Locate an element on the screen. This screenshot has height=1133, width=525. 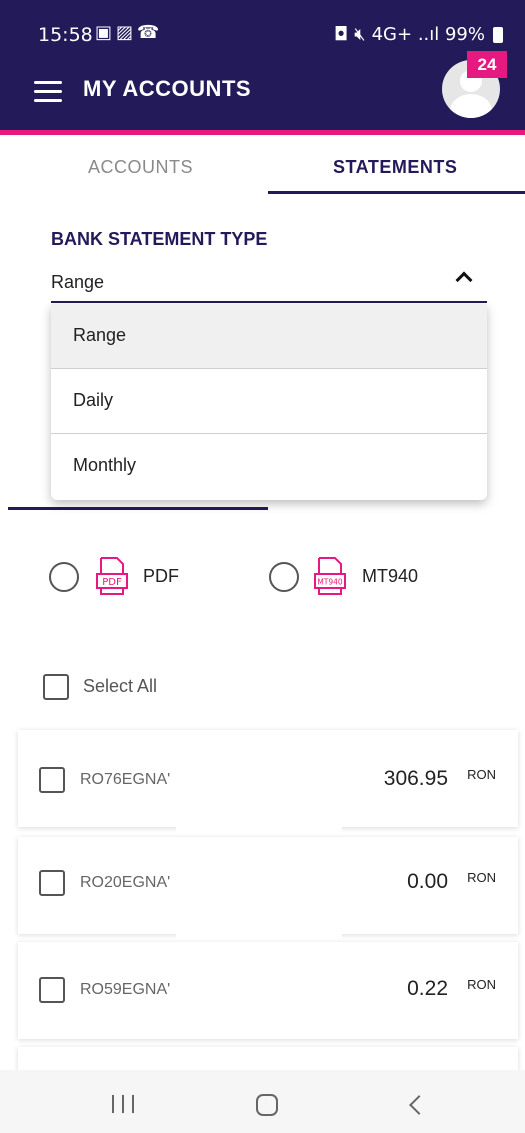
account-amount: 0.22 is located at coordinates (427, 988).